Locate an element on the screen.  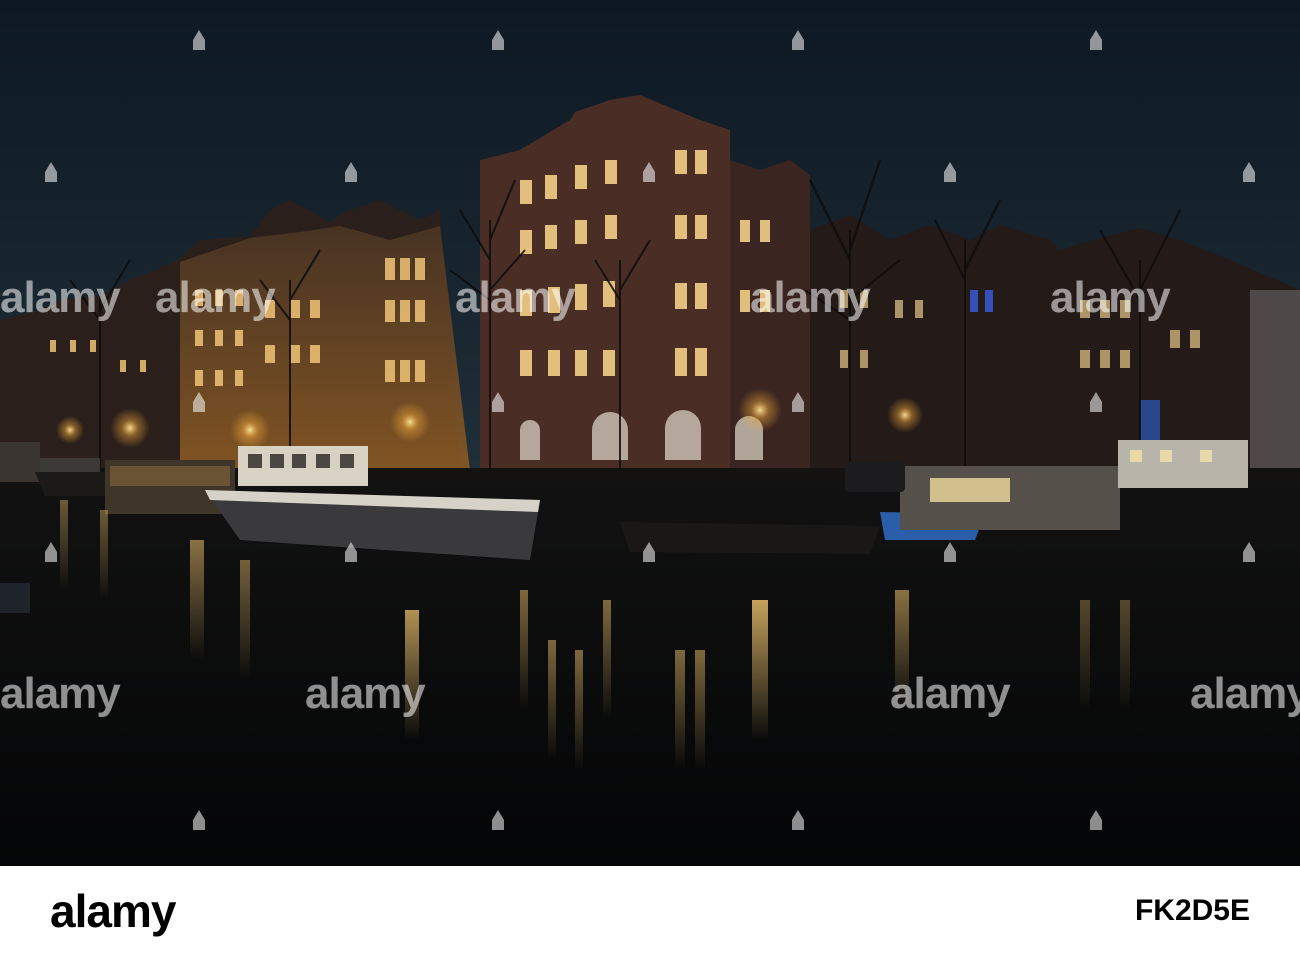
image-id: FK2D5E is located at coordinates (1192, 910).